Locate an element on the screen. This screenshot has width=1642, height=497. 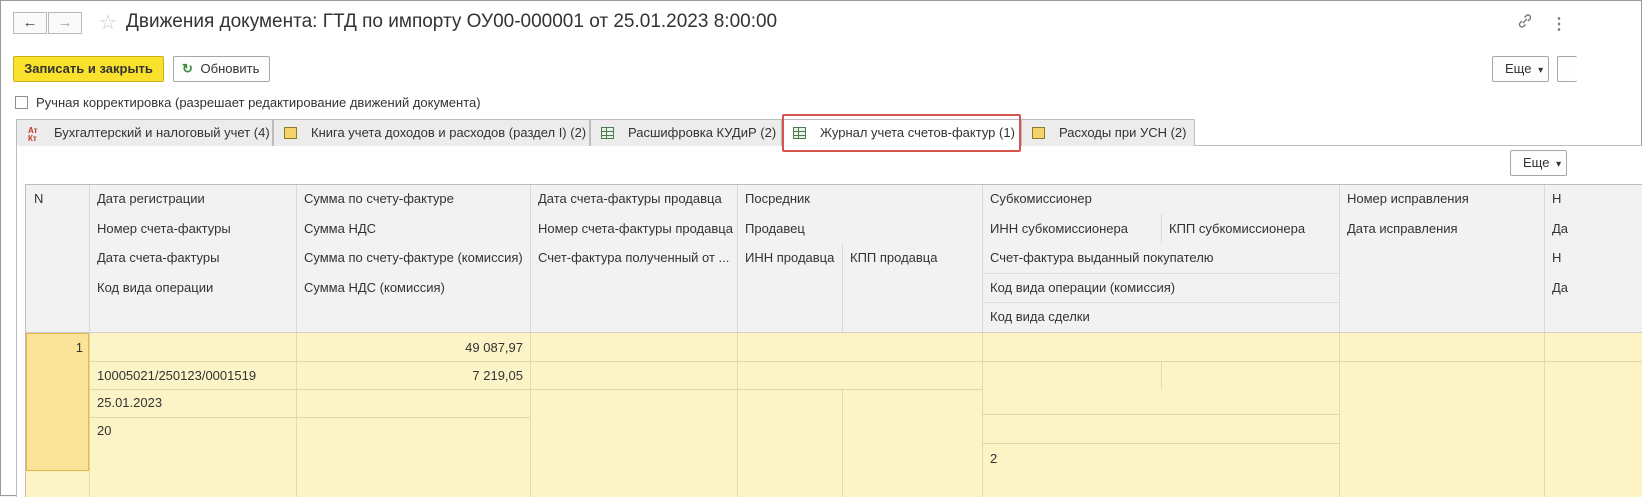
row-invoice-date: 25.01.2023 is located at coordinates (192, 402).